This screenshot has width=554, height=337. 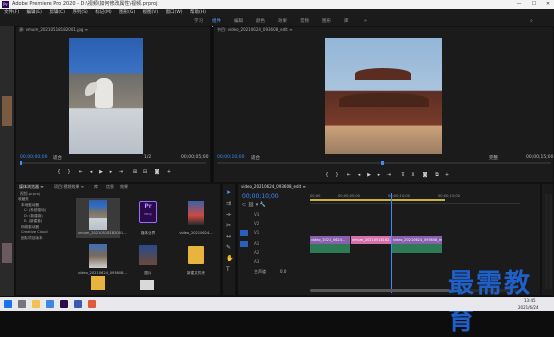 What do you see at coordinates (257, 205) in the screenshot?
I see `add-marker-icon: ▾` at bounding box center [257, 205].